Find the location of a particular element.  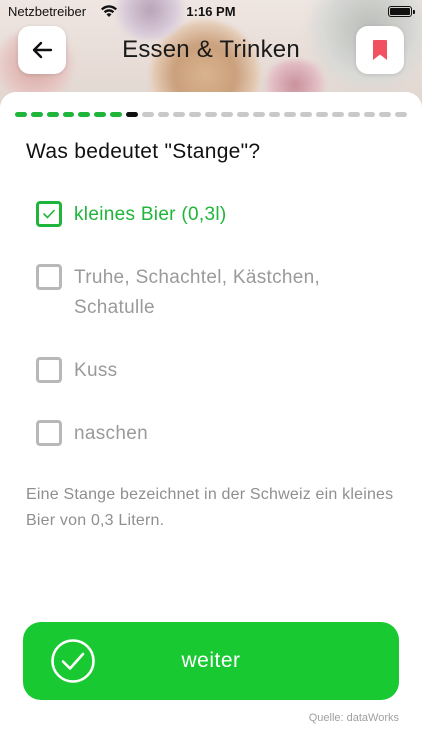

progress-step-current is located at coordinates (131, 114).